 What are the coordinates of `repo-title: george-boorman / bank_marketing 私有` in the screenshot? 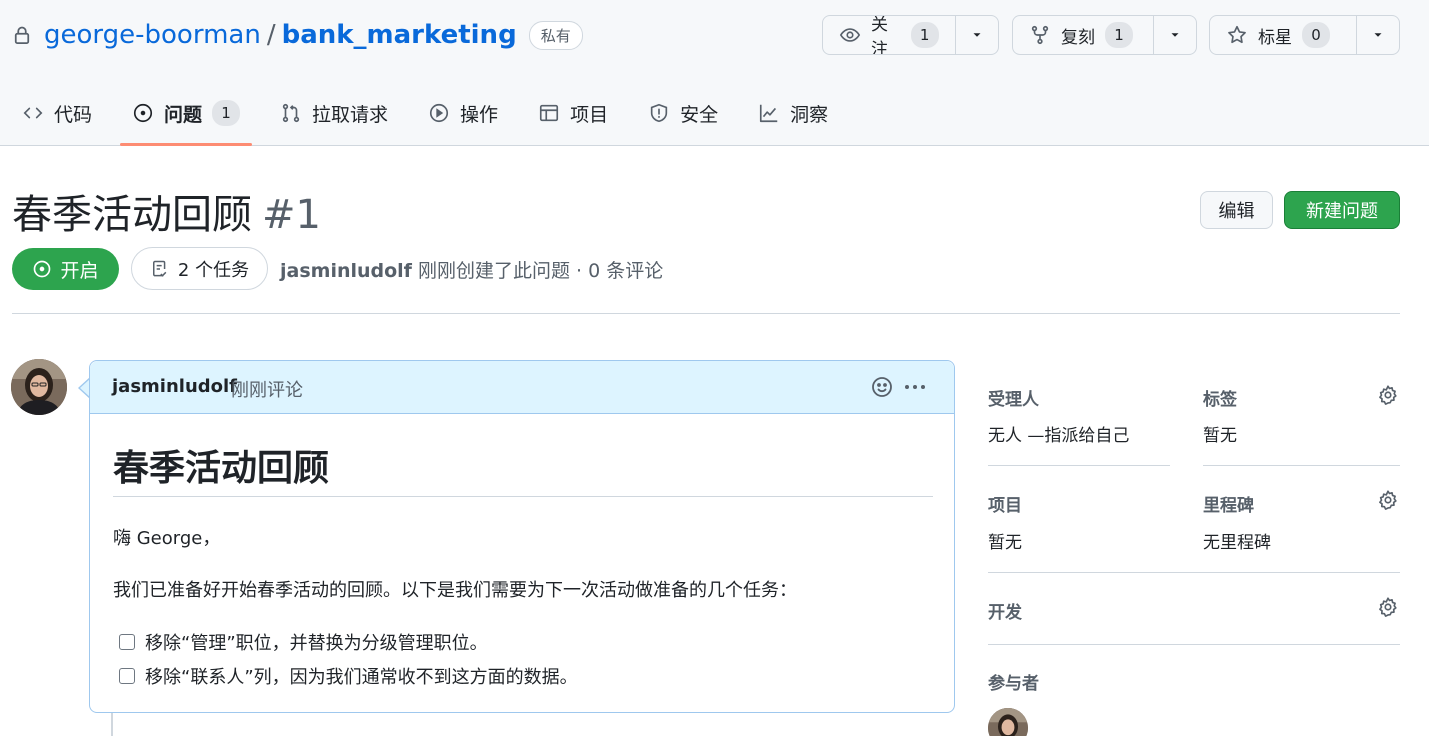 It's located at (297, 35).